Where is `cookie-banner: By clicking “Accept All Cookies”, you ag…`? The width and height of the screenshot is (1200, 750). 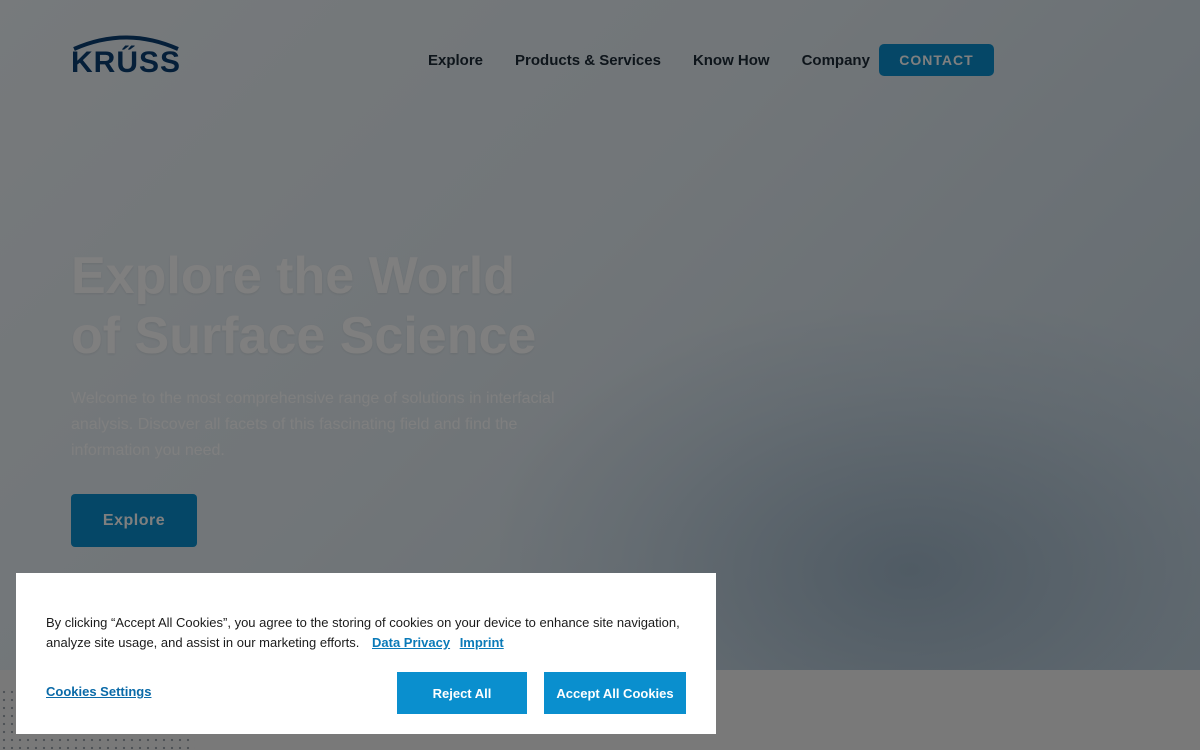 cookie-banner: By clicking “Accept All Cookies”, you ag… is located at coordinates (366, 653).